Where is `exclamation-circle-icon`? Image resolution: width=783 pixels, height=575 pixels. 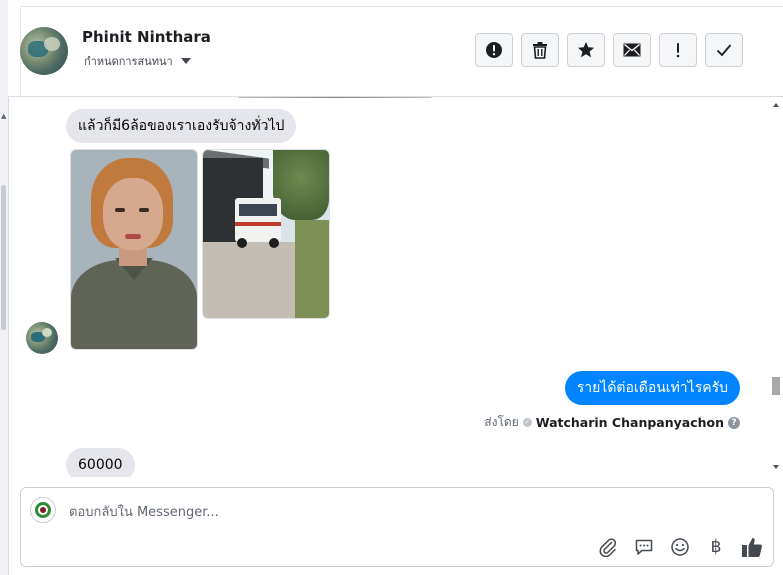
exclamation-circle-icon is located at coordinates (494, 50).